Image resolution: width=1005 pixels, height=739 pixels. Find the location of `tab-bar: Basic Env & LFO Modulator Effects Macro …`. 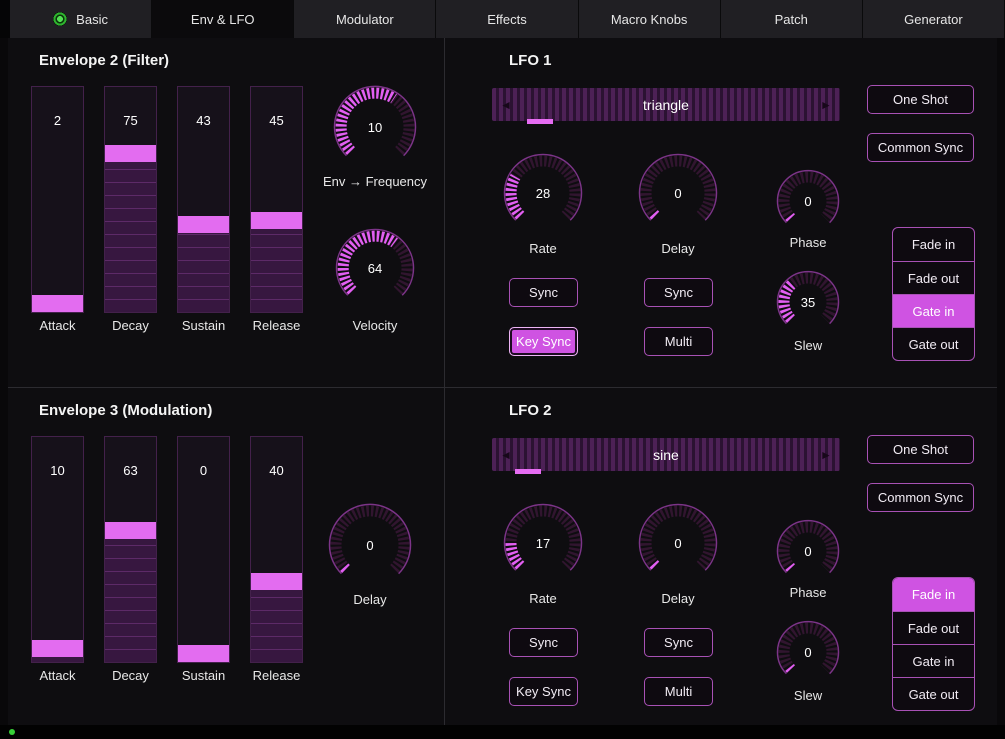

tab-bar: Basic Env & LFO Modulator Effects Macro … is located at coordinates (502, 19).